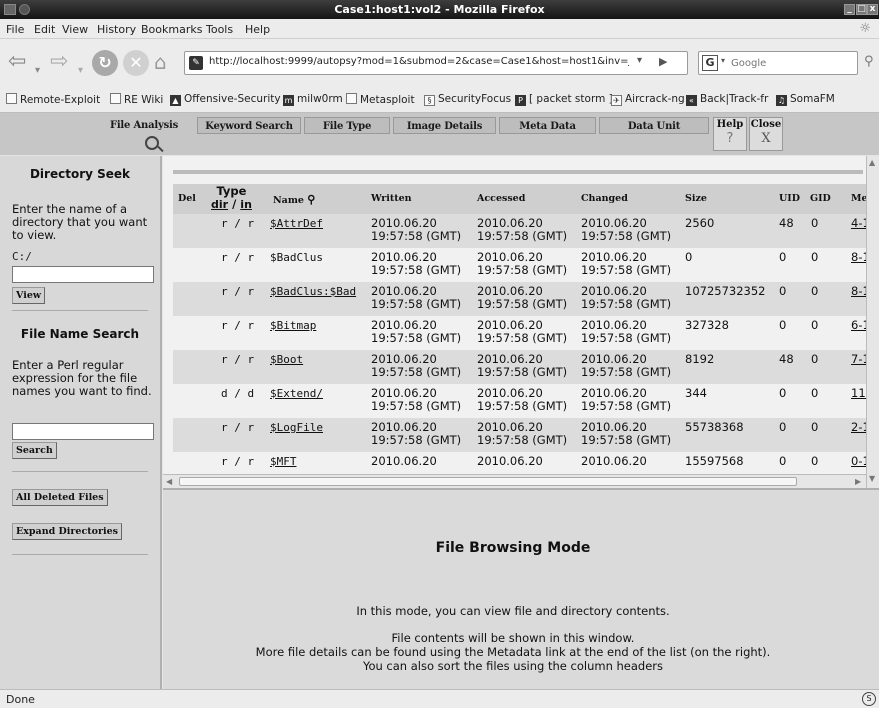  I want to click on stop-button: ✕, so click(136, 63).